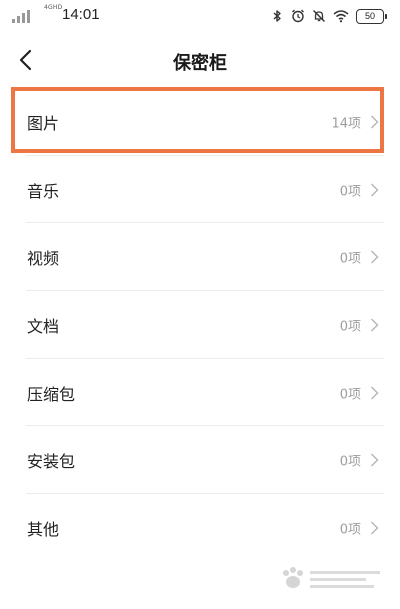 The height and width of the screenshot is (609, 400). Describe the element at coordinates (319, 16) in the screenshot. I see `mute-icon` at that location.